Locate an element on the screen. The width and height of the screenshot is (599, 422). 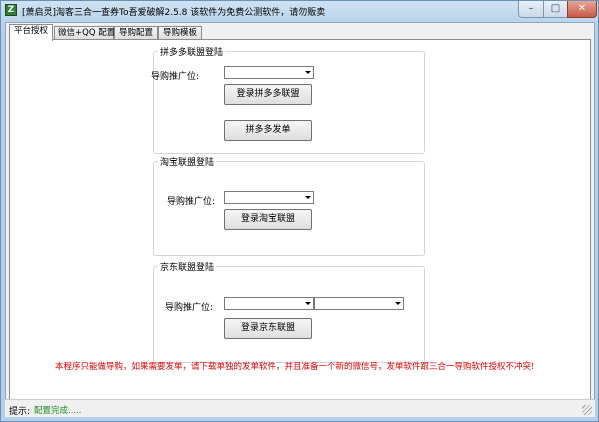
jd-group-title: 京东联盟登陆 is located at coordinates (187, 266).